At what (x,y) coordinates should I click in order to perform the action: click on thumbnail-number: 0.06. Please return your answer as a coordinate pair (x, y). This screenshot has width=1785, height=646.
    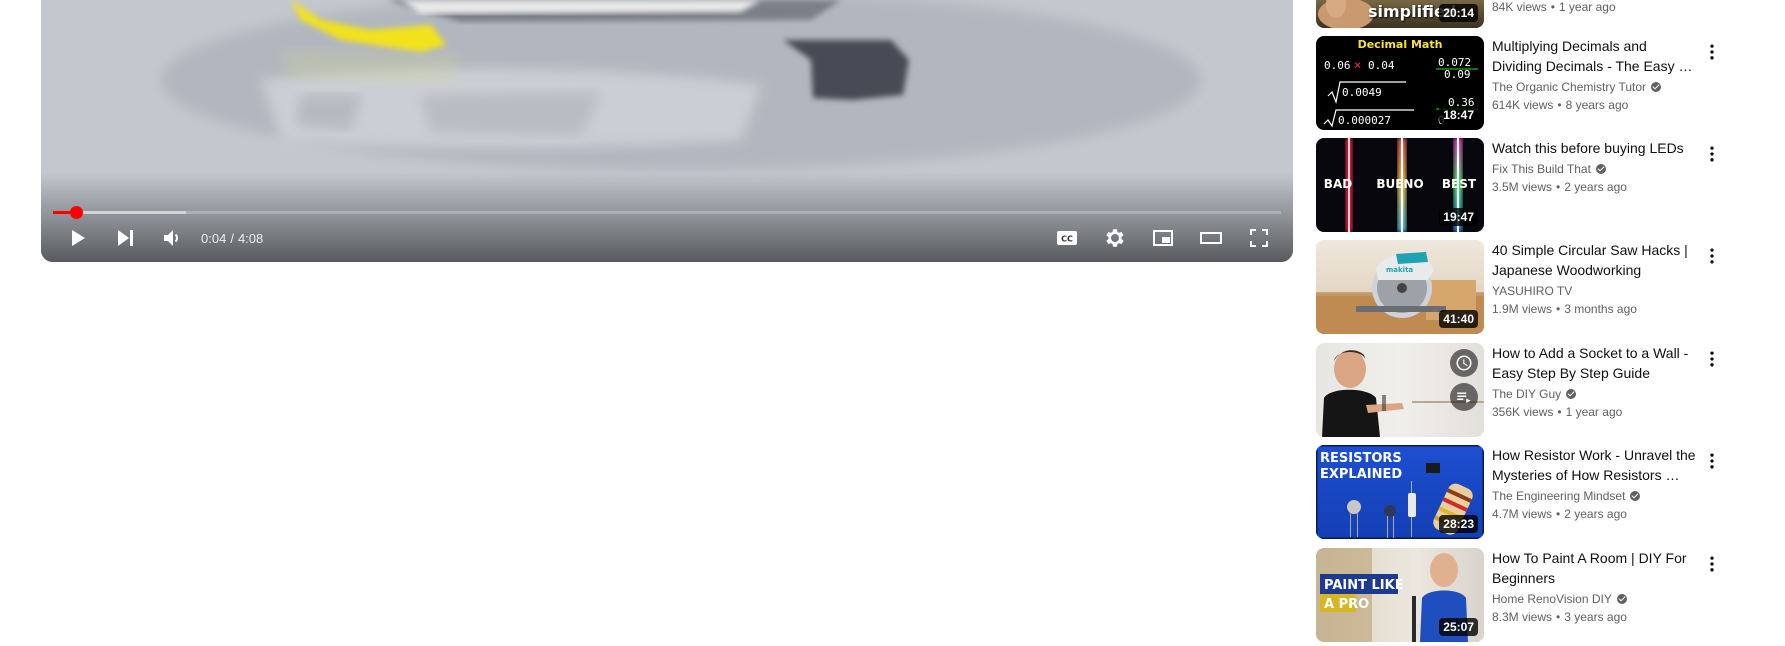
    Looking at the image, I should click on (1337, 65).